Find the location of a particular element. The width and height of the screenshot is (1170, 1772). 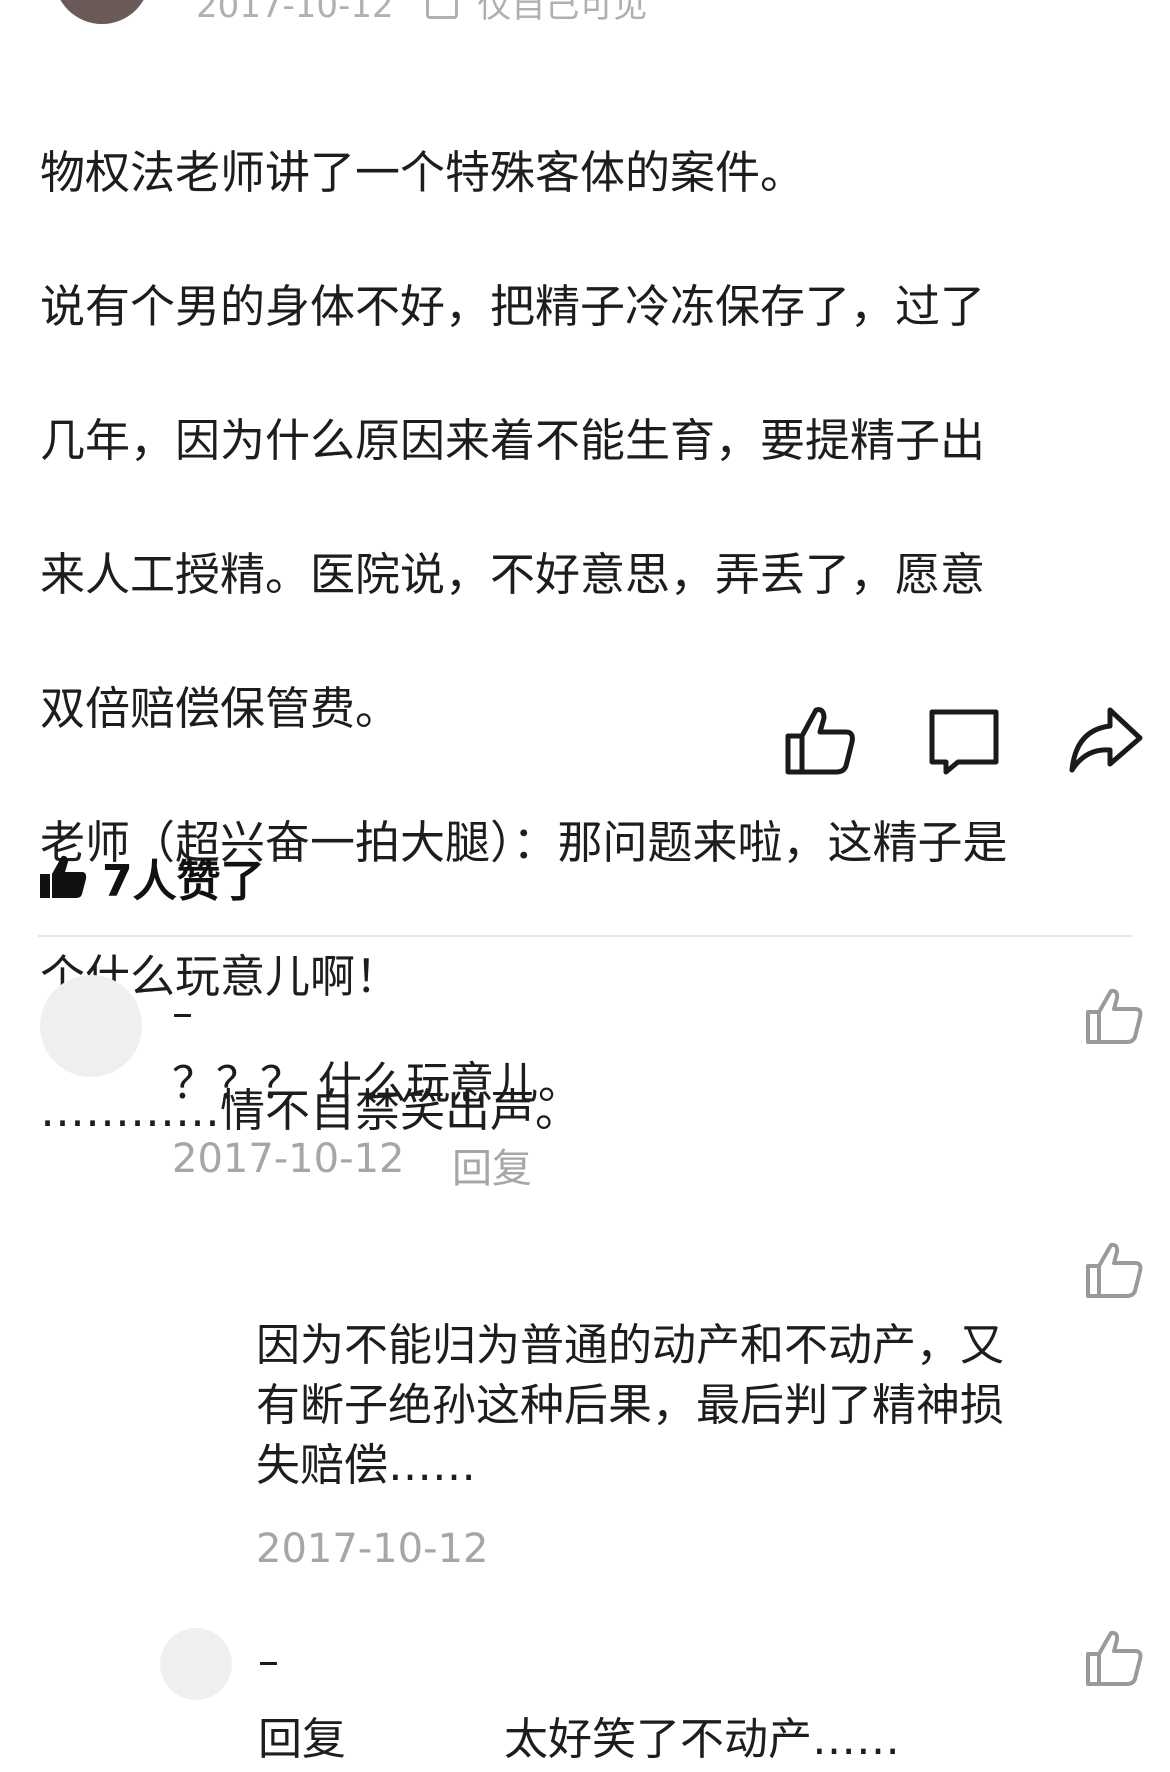

post-meta: 2017-10-12 仅自己可见 is located at coordinates (421, 13).